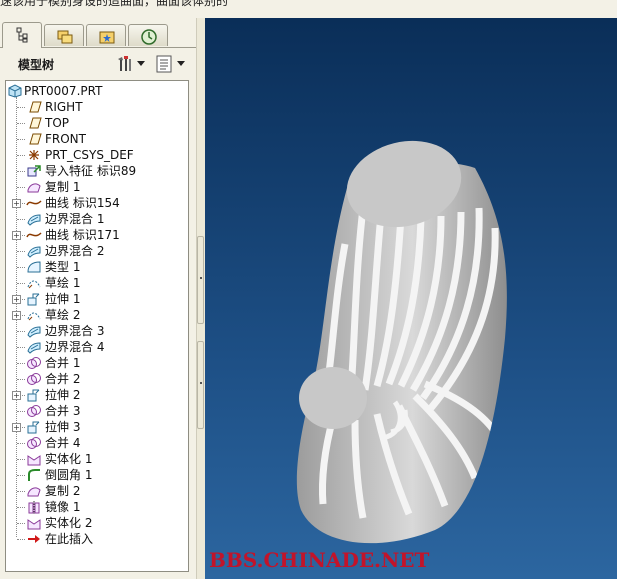  What do you see at coordinates (97, 427) in the screenshot?
I see `tree-row: + 拉伸 3` at bounding box center [97, 427].